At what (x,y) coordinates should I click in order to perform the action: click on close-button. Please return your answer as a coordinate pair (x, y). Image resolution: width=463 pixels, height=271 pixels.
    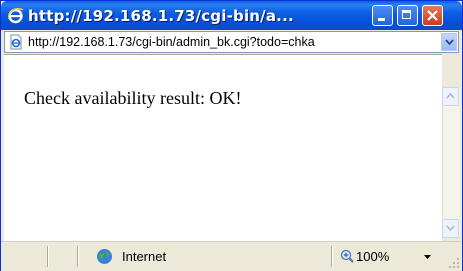
    Looking at the image, I should click on (432, 15).